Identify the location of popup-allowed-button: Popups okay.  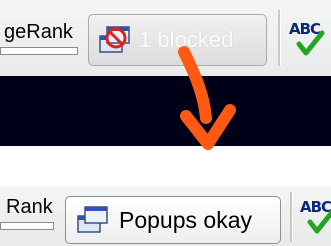
(173, 220).